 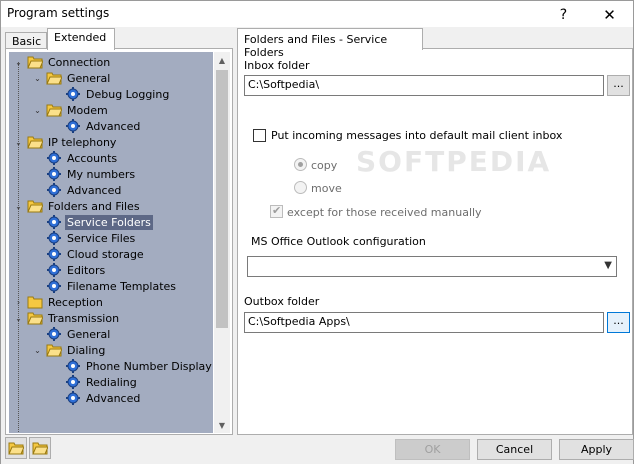 I want to click on tree-scrollbar: ▲ ▼, so click(x=222, y=242).